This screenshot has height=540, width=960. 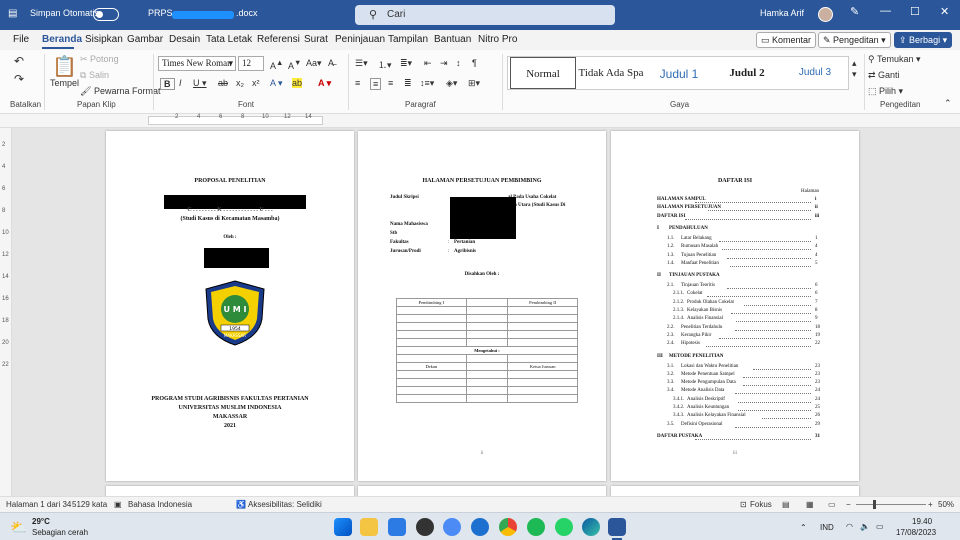 What do you see at coordinates (786, 504) in the screenshot?
I see `read-mode-icon: ▤` at bounding box center [786, 504].